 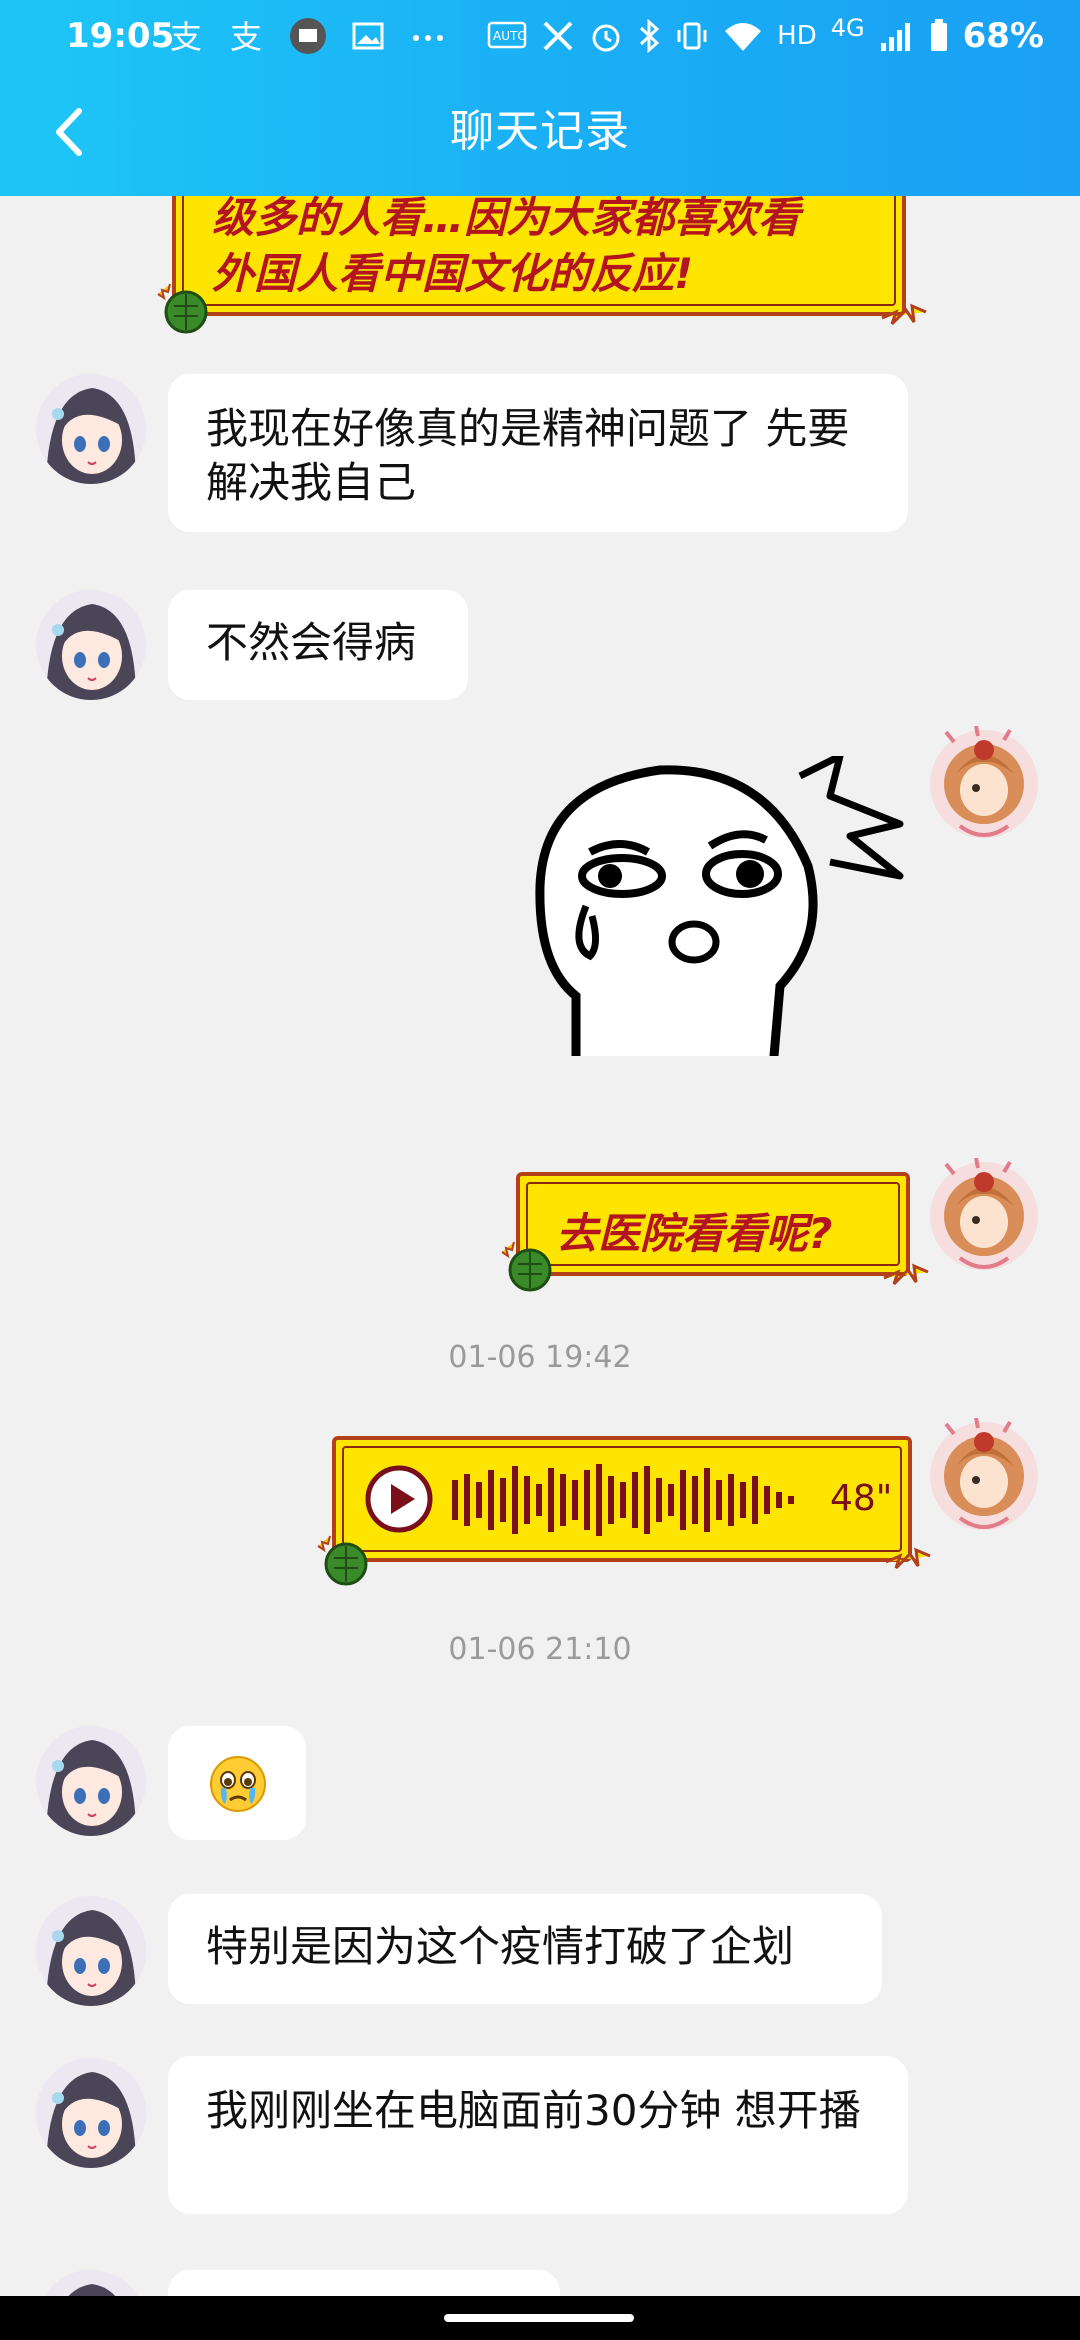 I want to click on message-bubble-special: 去医院看看呢?, so click(x=713, y=1224).